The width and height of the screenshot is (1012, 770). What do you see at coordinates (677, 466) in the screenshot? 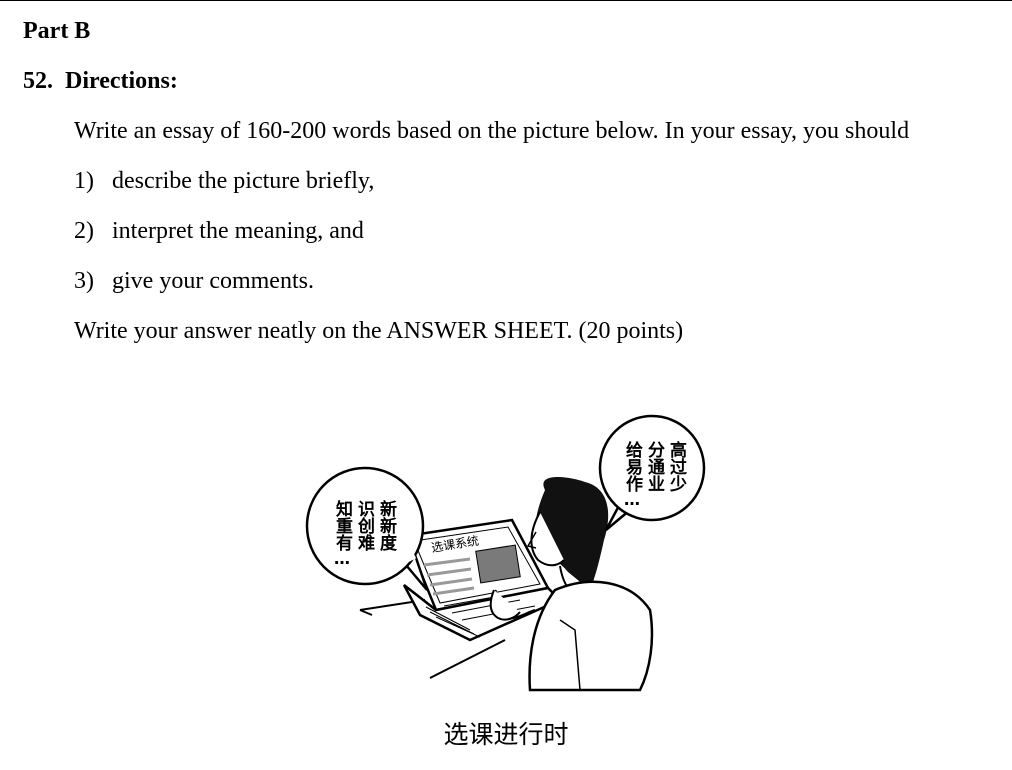
I see `bubble-text: 高过少` at bounding box center [677, 466].